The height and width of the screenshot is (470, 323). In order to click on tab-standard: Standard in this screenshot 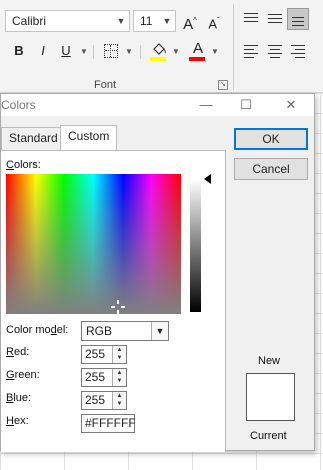, I will do `click(33, 138)`.